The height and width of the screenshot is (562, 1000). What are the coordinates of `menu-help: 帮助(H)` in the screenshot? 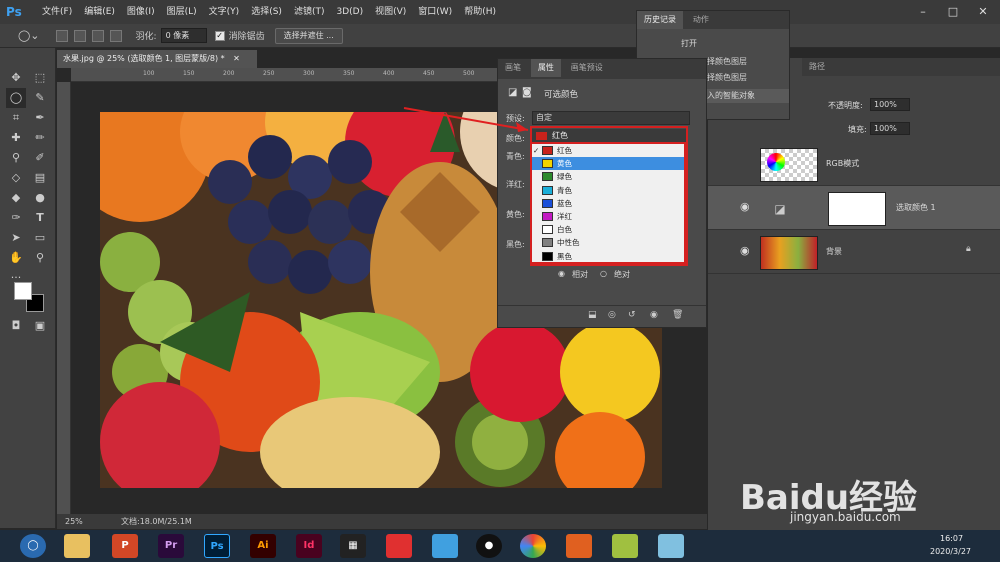 It's located at (480, 12).